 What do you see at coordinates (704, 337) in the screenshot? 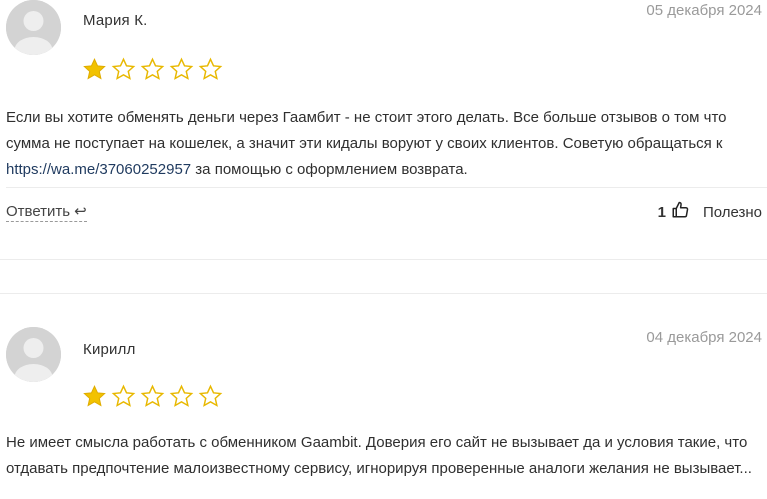
I see `review-date: 04 декабря 2024` at bounding box center [704, 337].